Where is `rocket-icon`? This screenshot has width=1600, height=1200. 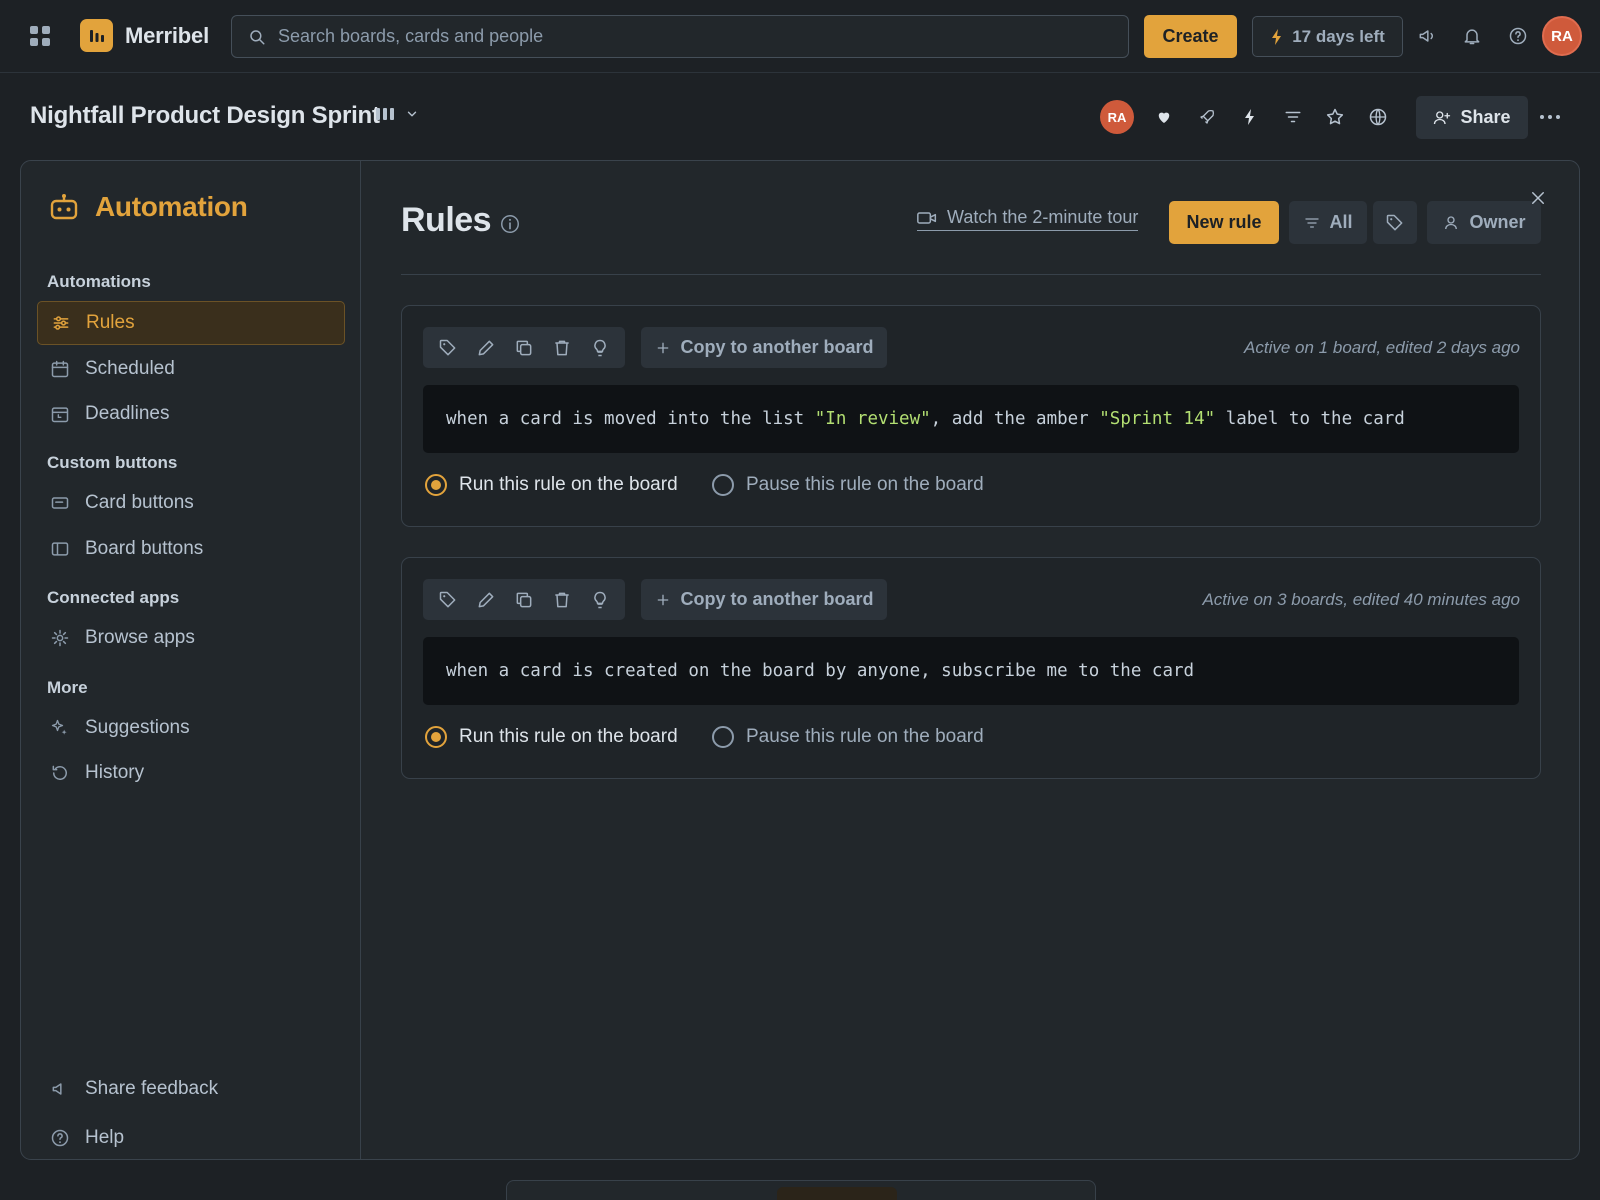
rocket-icon is located at coordinates (1207, 117).